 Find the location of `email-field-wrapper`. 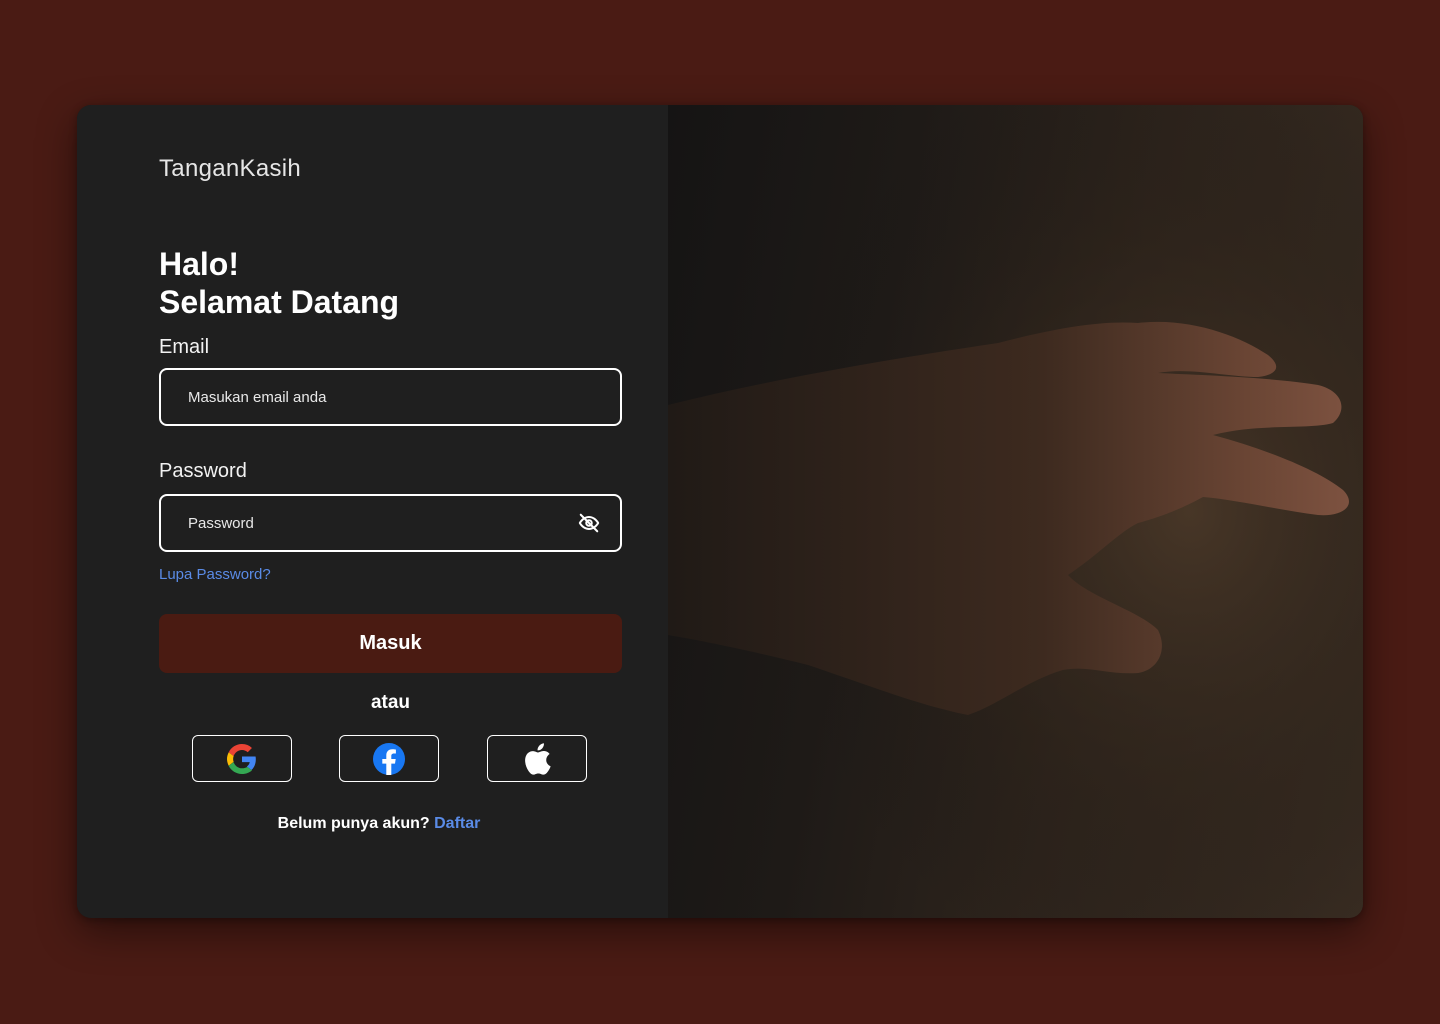

email-field-wrapper is located at coordinates (390, 397).